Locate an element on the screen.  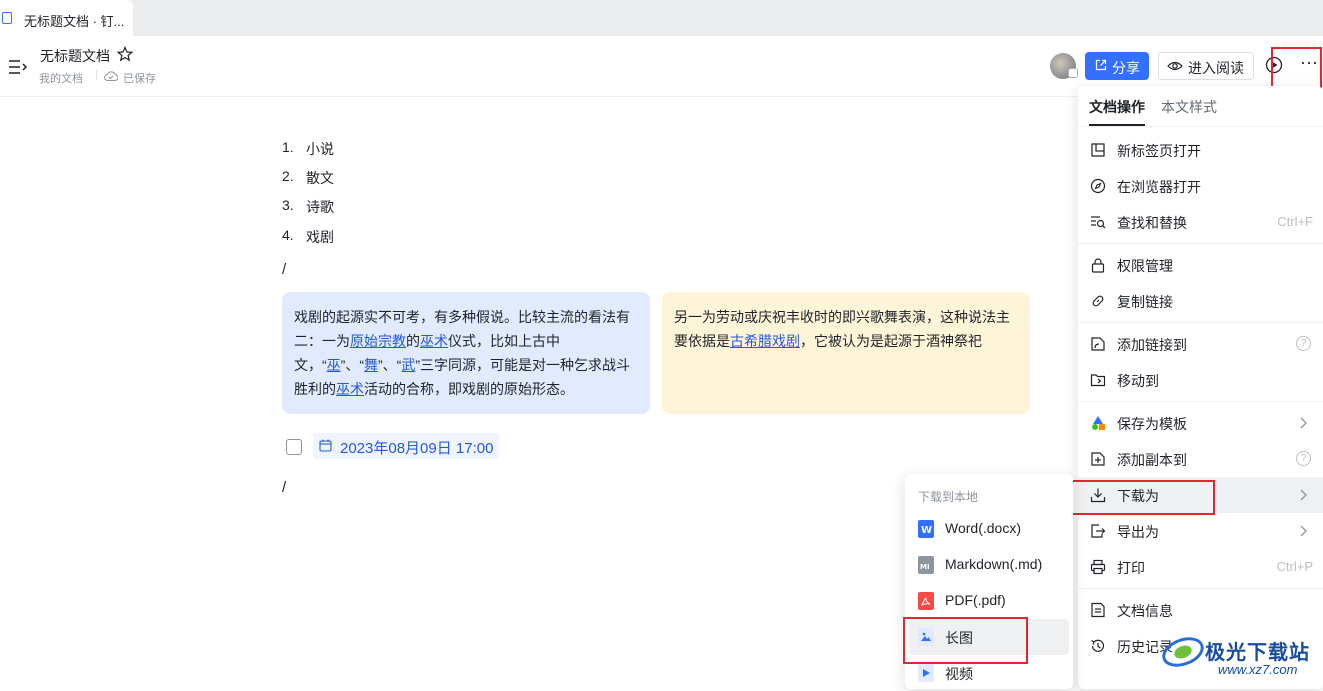
option-label: 视频 is located at coordinates (959, 674).